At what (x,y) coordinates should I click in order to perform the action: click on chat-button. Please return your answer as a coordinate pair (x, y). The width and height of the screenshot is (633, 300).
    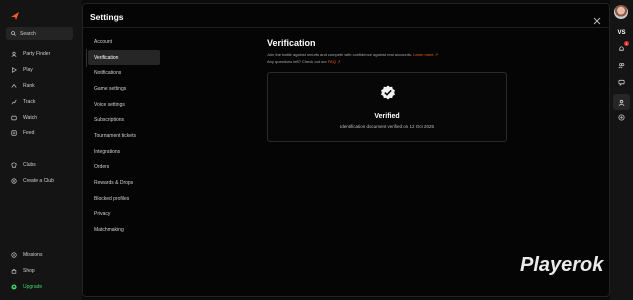
    Looking at the image, I should click on (621, 82).